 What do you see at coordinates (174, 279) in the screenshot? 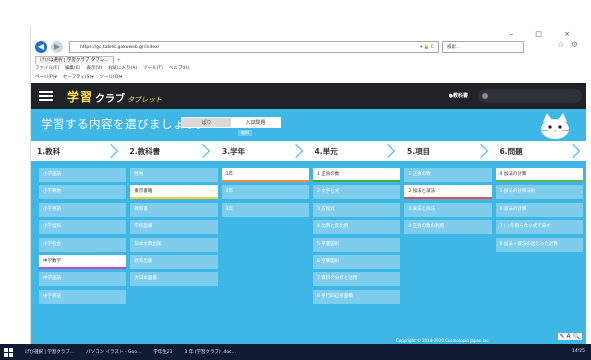
I see `list-item: 大日本図書` at bounding box center [174, 279].